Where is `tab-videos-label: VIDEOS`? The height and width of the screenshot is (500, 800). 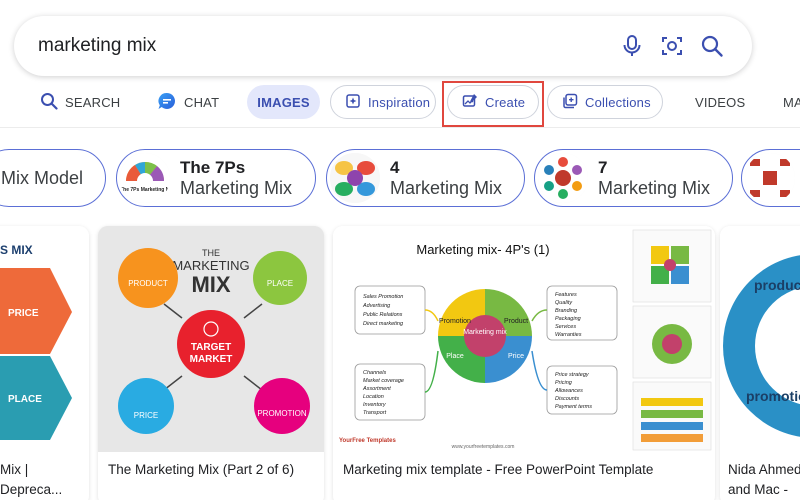
tab-videos-label: VIDEOS is located at coordinates (720, 102).